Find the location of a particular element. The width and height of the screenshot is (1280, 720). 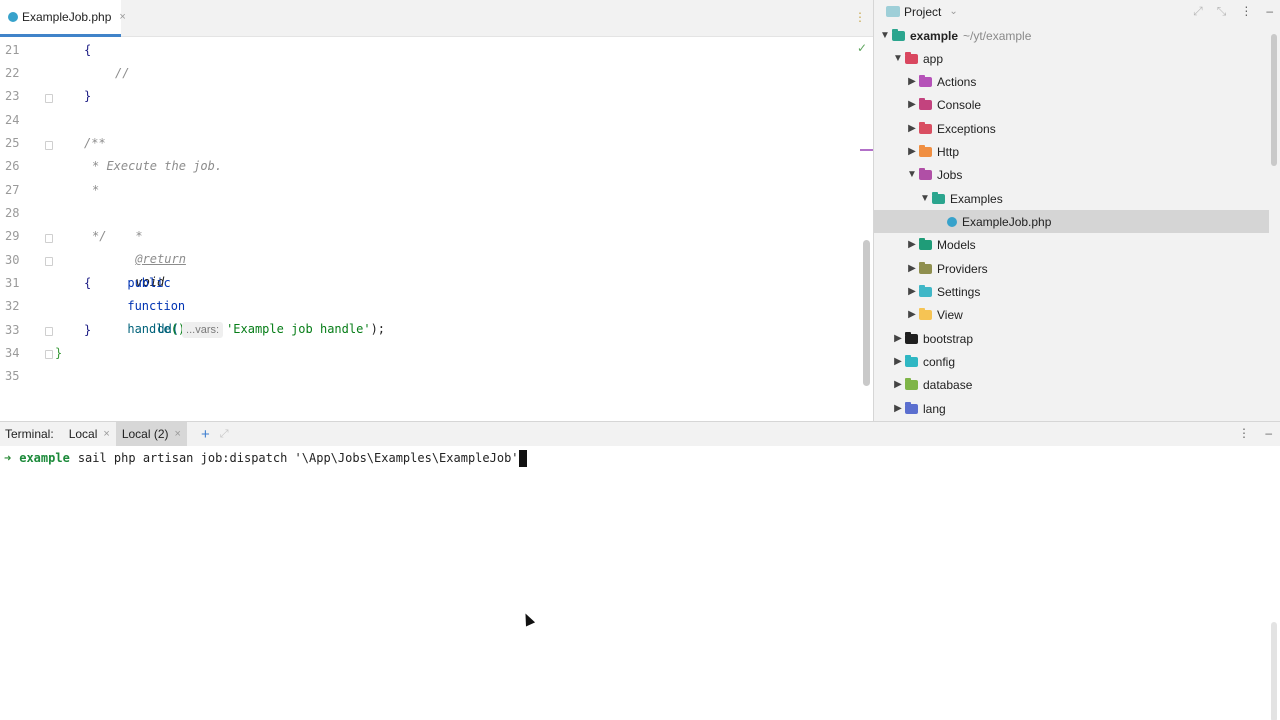

tree-item-bootstrap: ▶ bootstrap is located at coordinates (1071, 338).